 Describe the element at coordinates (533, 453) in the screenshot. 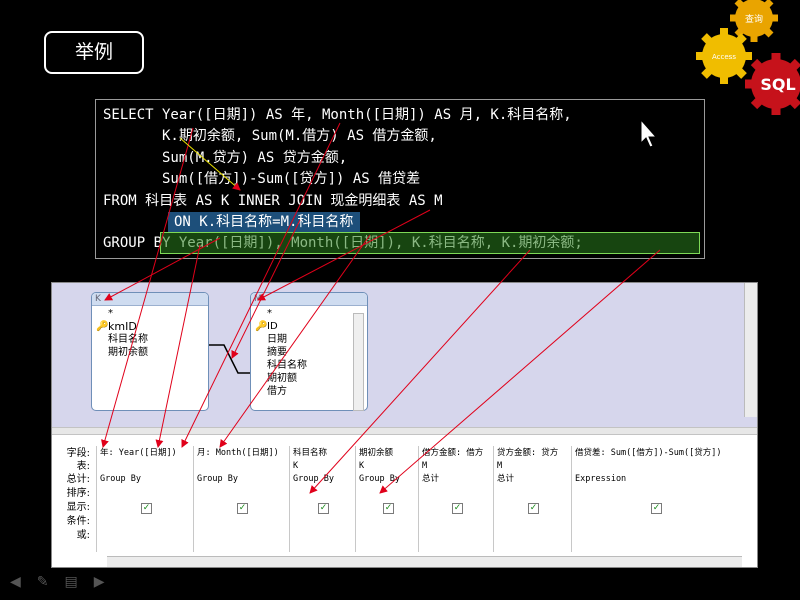

I see `grid-field-cell: 贷方金额: 贷方` at that location.